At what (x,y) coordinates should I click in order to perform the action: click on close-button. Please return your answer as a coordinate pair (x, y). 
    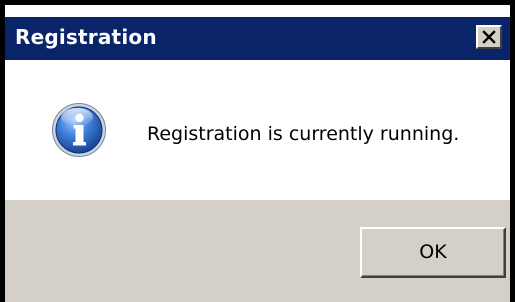
    Looking at the image, I should click on (489, 37).